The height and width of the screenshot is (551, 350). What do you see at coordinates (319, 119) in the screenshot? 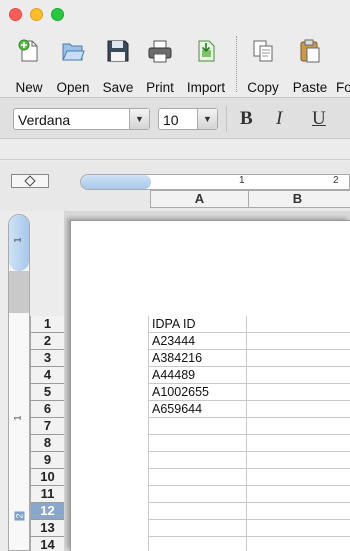
I see `underline-button: U` at bounding box center [319, 119].